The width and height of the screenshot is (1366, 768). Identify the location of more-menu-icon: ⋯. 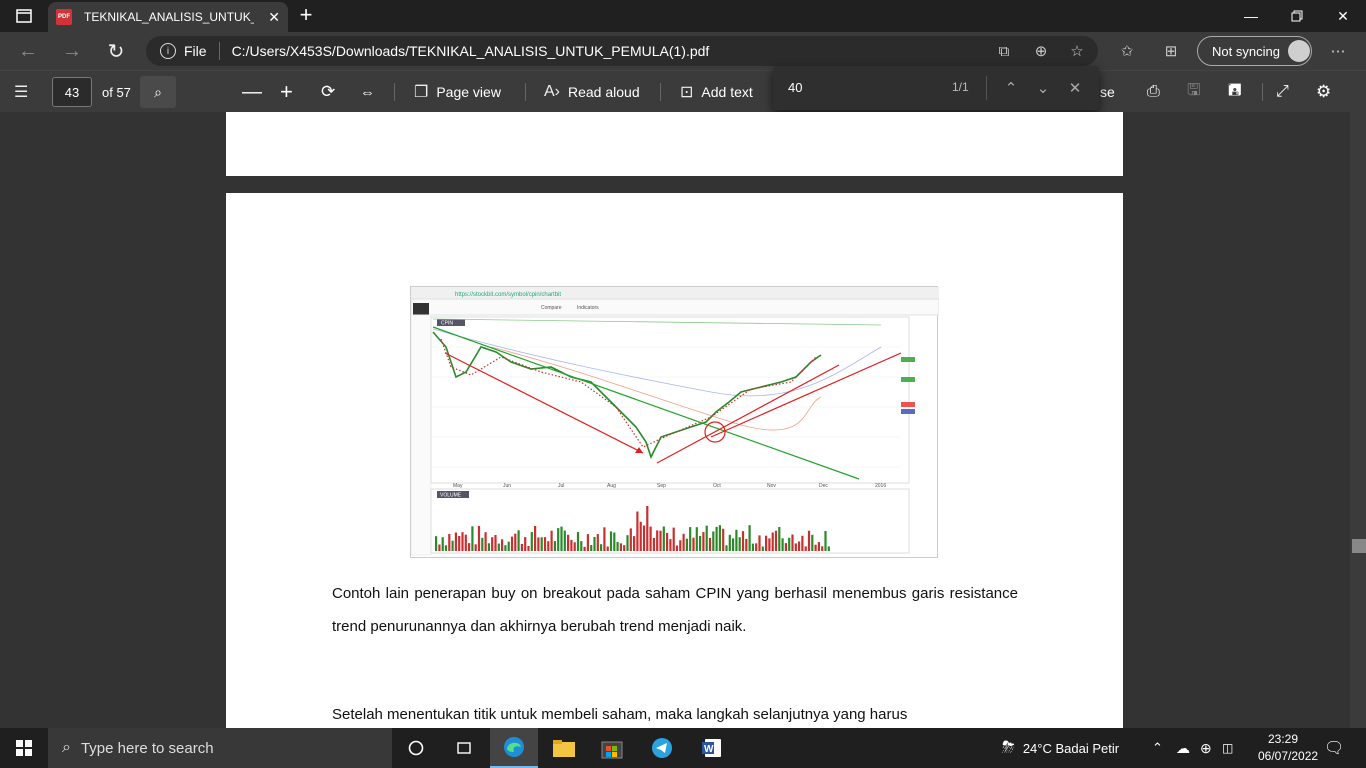
(1338, 51).